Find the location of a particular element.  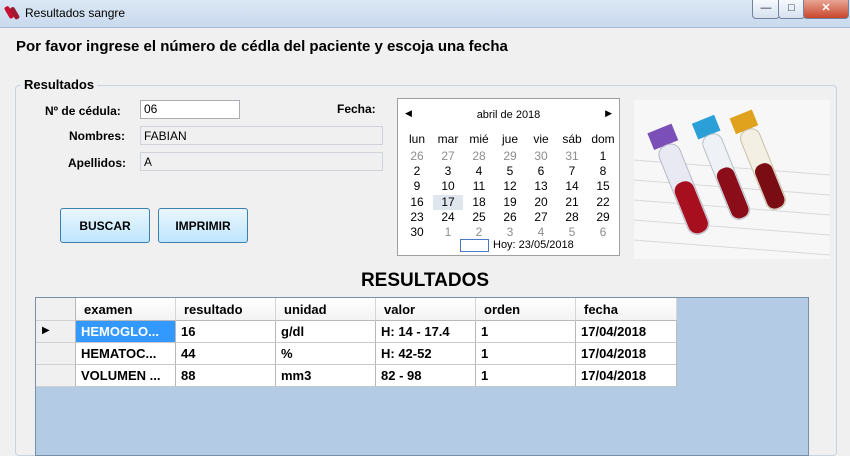

nombres-label: Nombres: is located at coordinates (97, 136).